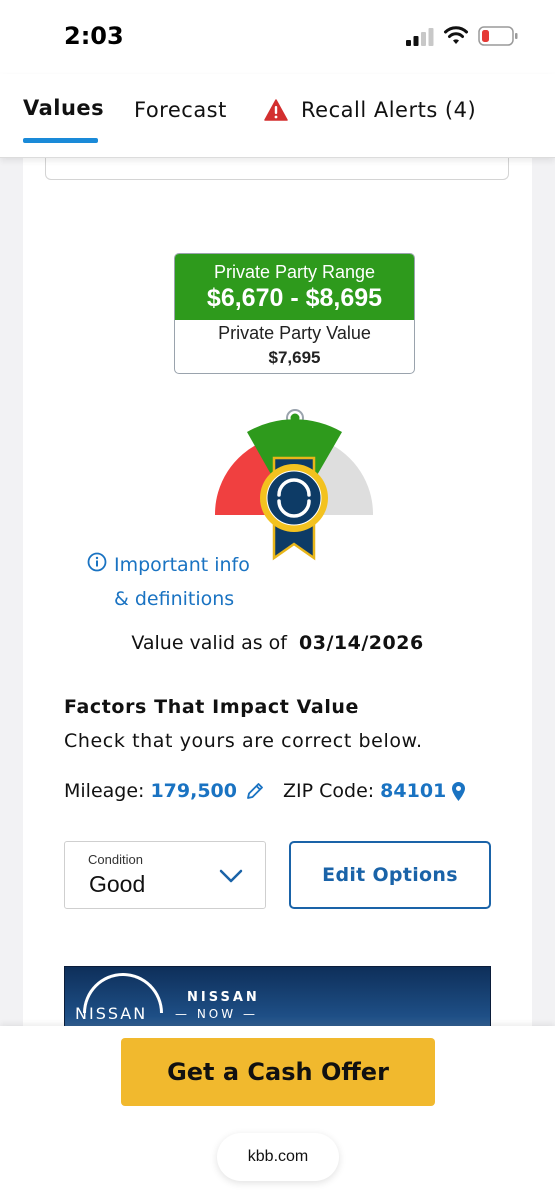 The height and width of the screenshot is (1200, 555). Describe the element at coordinates (420, 37) in the screenshot. I see `cell-signal-icon` at that location.